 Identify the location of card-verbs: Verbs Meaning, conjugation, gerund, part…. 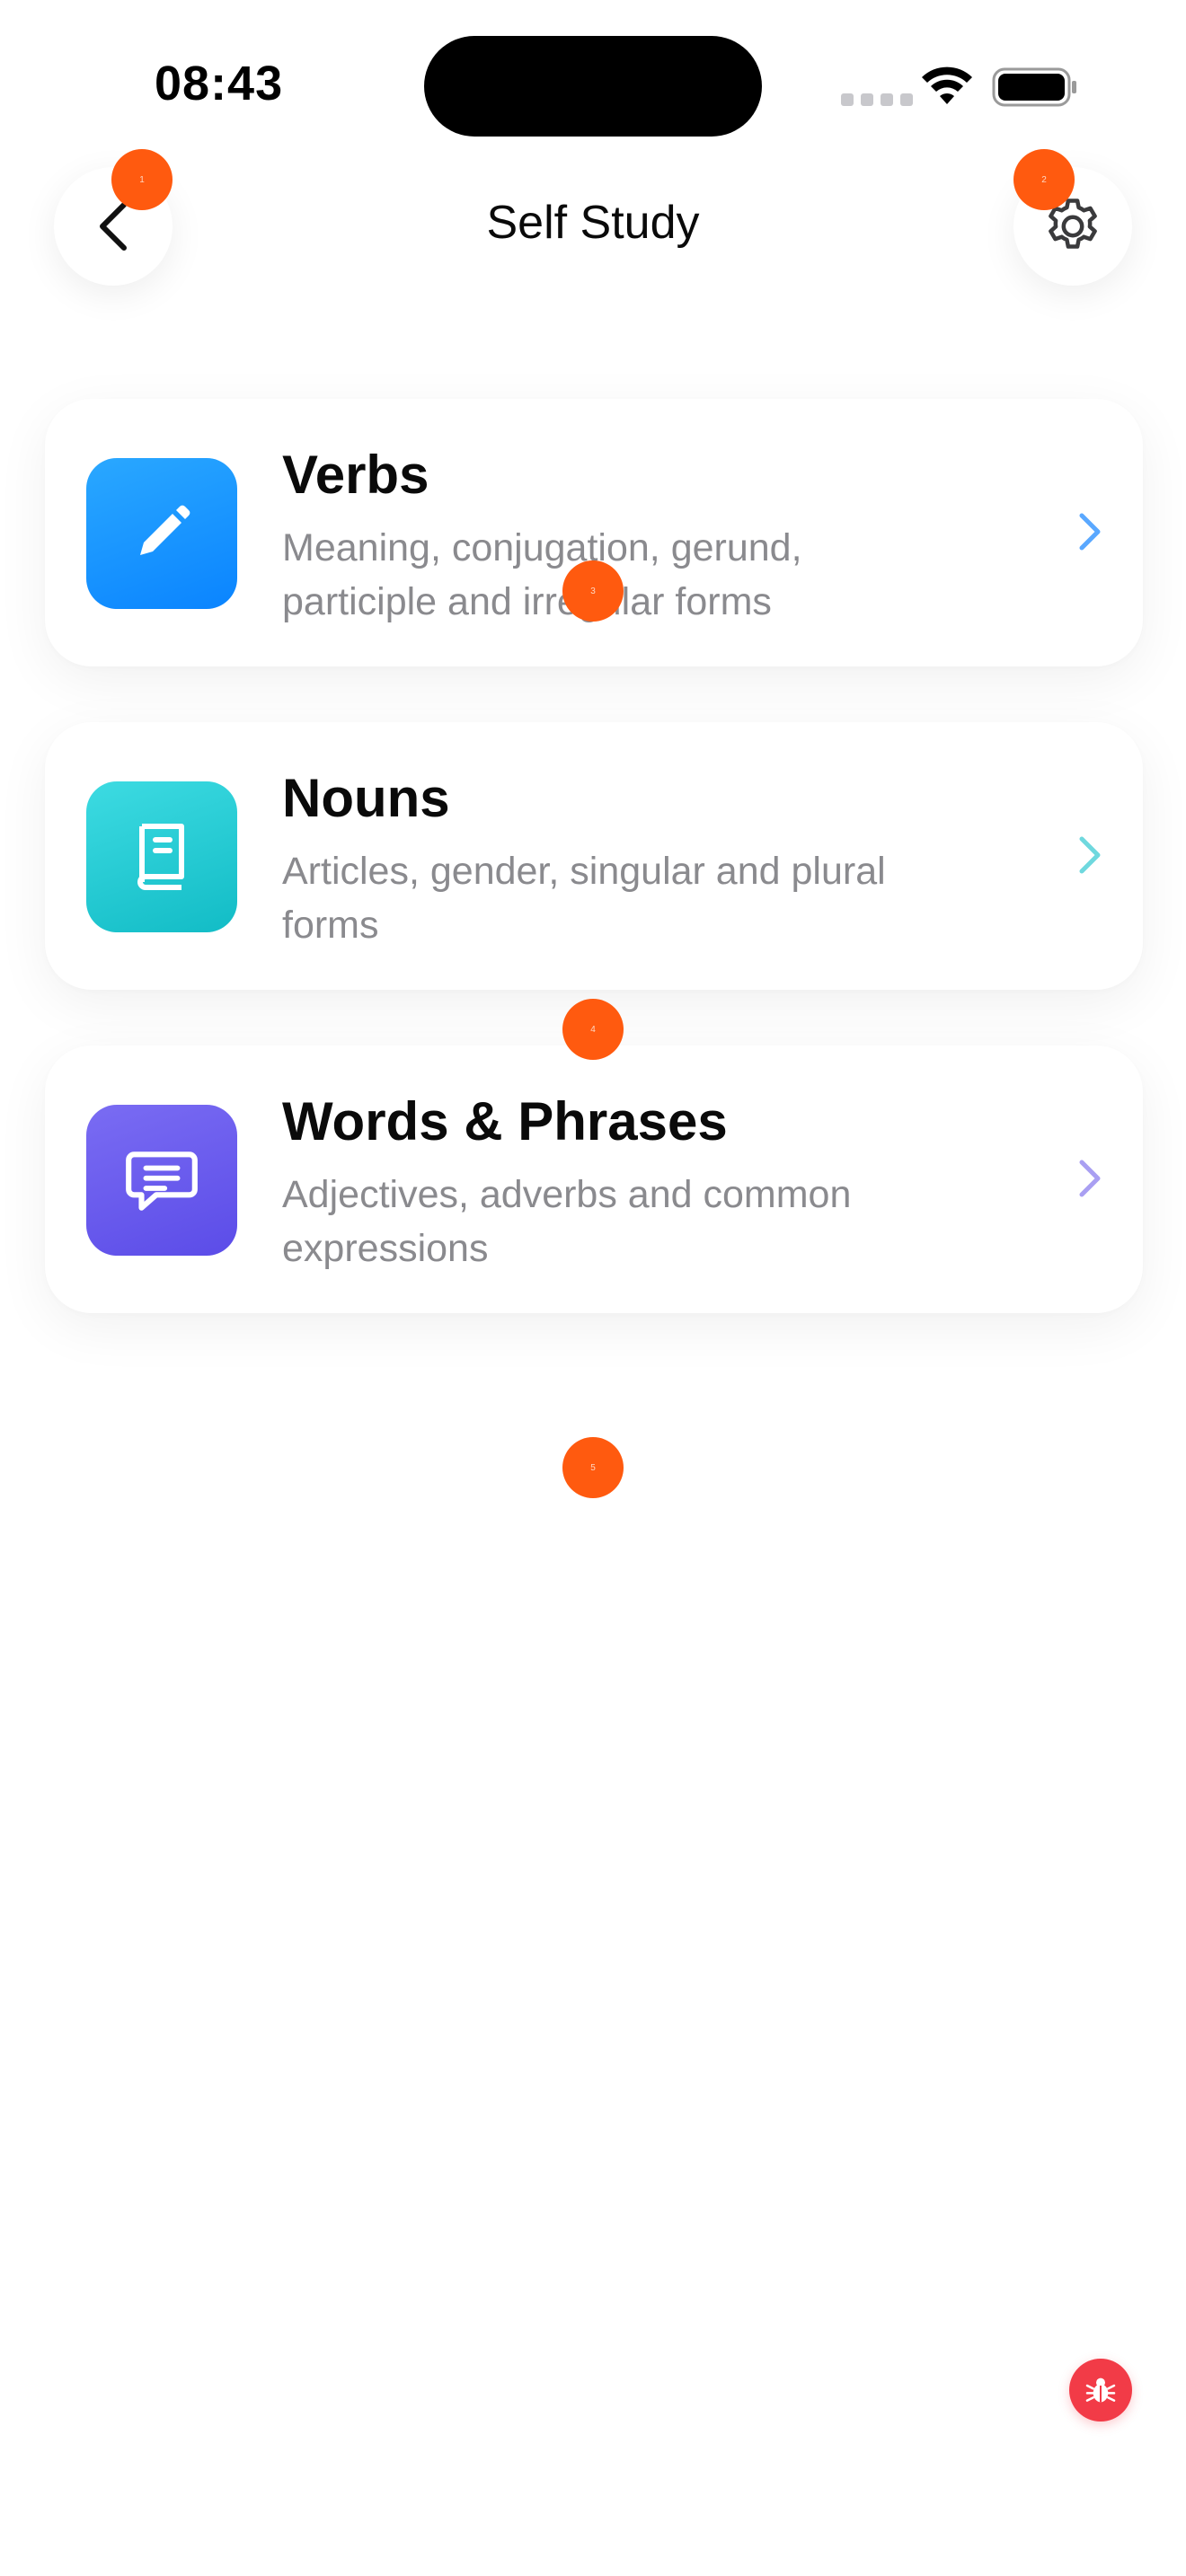
(594, 532).